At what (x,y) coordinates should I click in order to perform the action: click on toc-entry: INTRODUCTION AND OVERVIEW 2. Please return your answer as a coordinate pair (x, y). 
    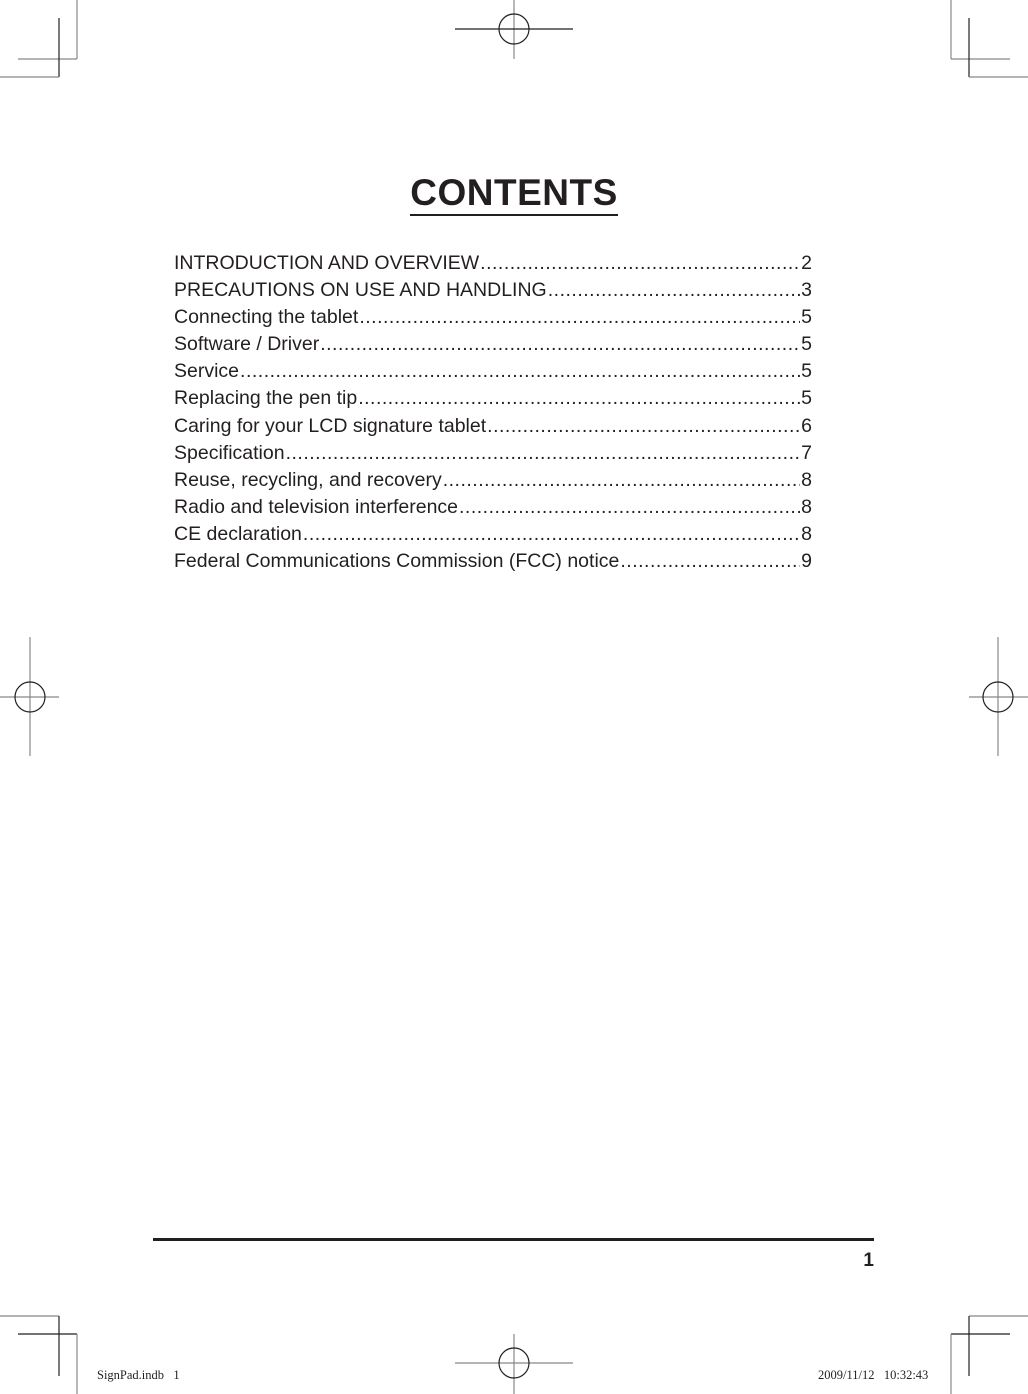
    Looking at the image, I should click on (493, 263).